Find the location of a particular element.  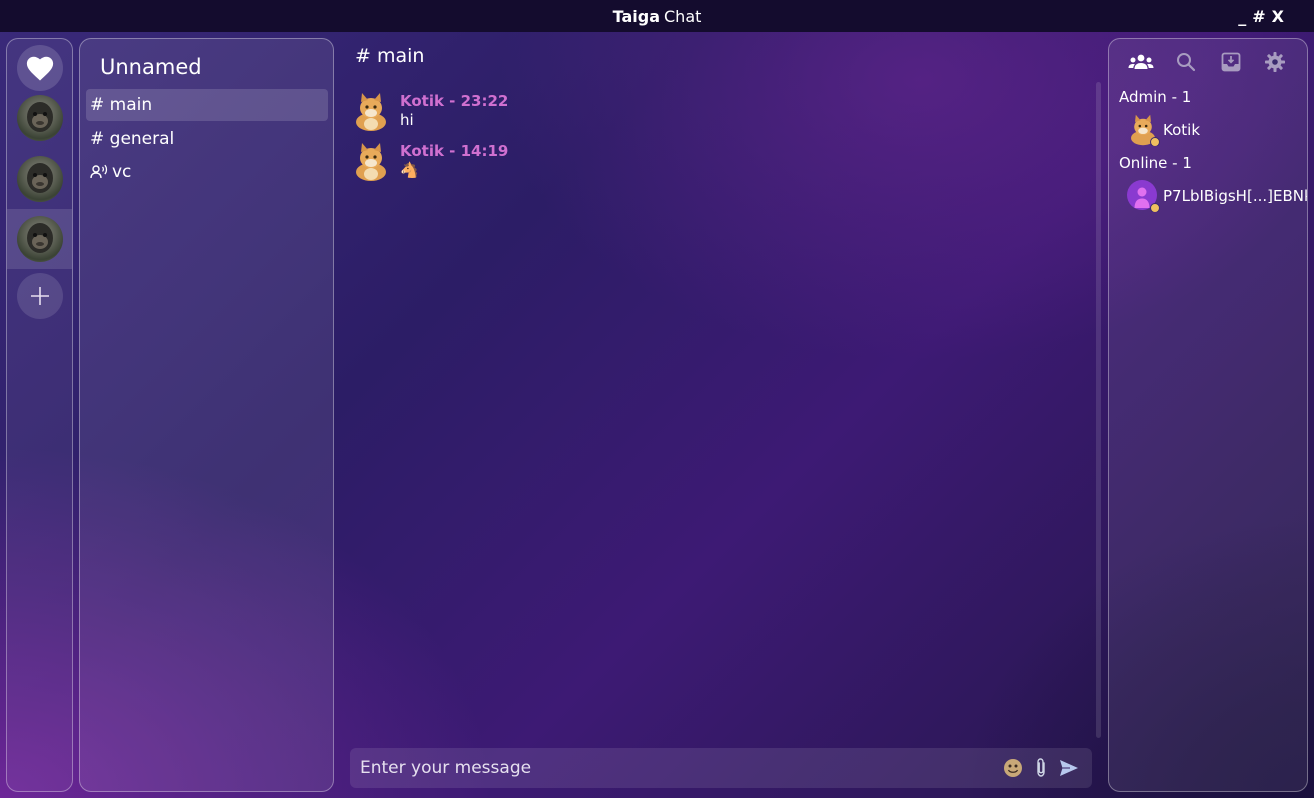

message-input is located at coordinates (675, 768).